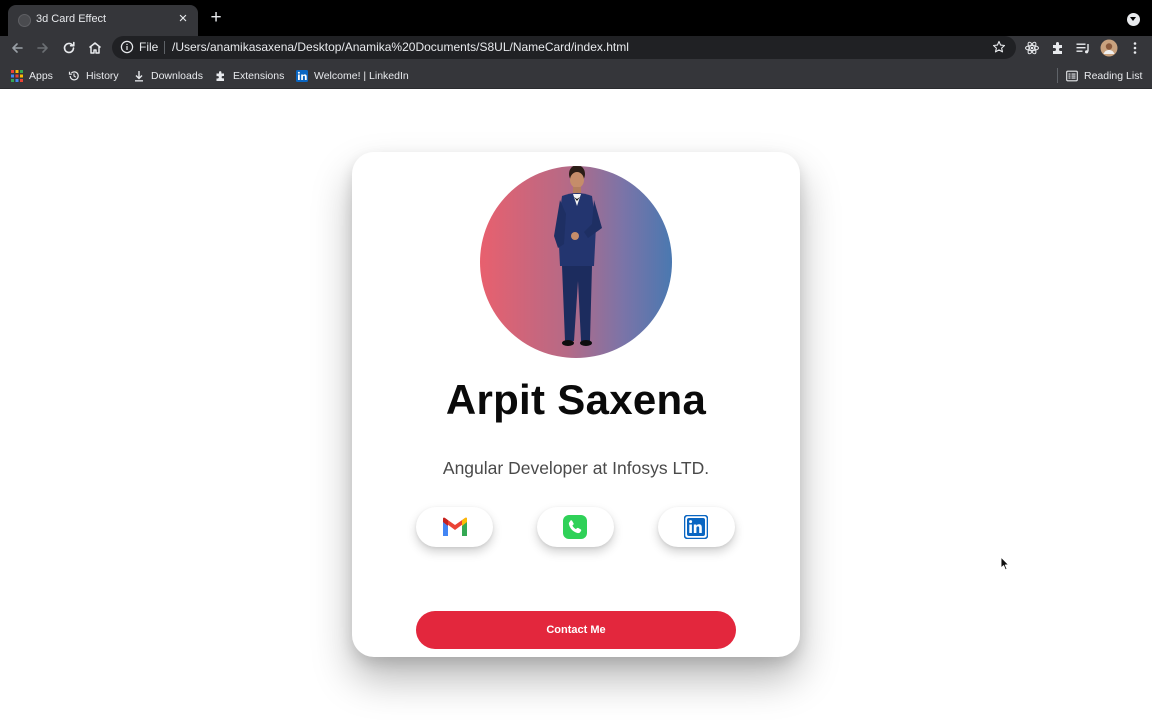 The height and width of the screenshot is (720, 1152). Describe the element at coordinates (1057, 75) in the screenshot. I see `bookmarks-divider` at that location.